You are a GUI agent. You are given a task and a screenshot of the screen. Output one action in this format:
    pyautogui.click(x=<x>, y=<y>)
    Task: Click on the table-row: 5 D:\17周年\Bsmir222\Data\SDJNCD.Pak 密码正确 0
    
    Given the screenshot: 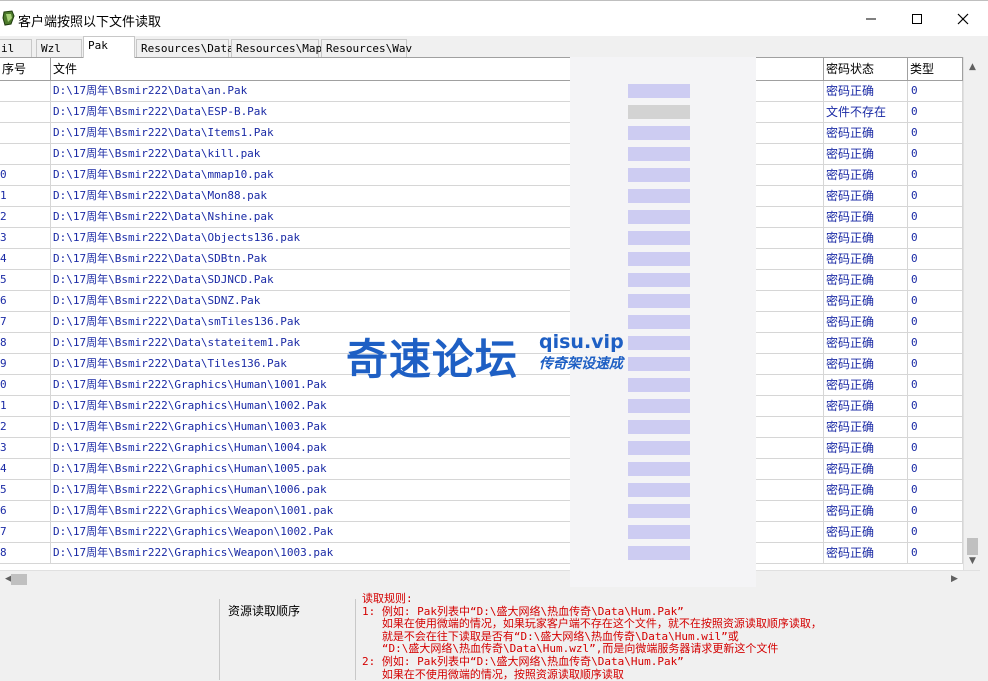 What is the action you would take?
    pyautogui.click(x=481, y=280)
    